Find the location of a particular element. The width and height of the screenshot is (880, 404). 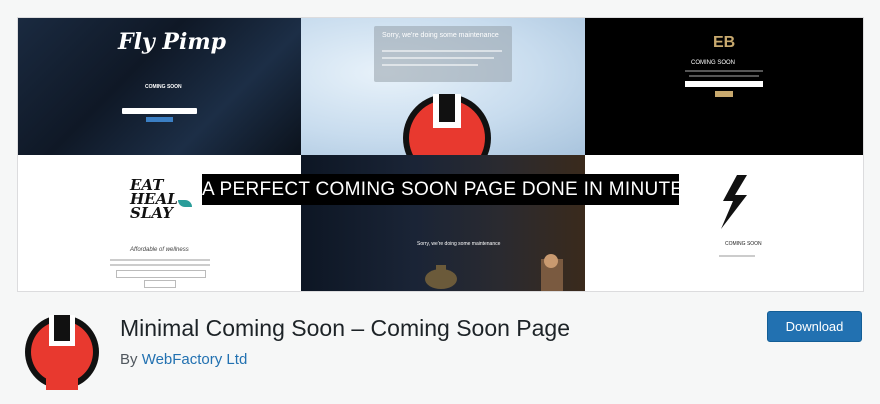

eatheal-logo: EAT HEAL SLAY is located at coordinates (154, 199).